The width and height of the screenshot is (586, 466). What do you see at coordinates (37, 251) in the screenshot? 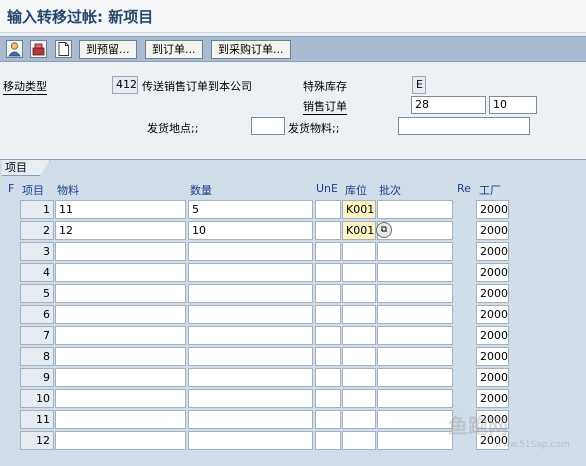
I see `row-number-cell: 3` at bounding box center [37, 251].